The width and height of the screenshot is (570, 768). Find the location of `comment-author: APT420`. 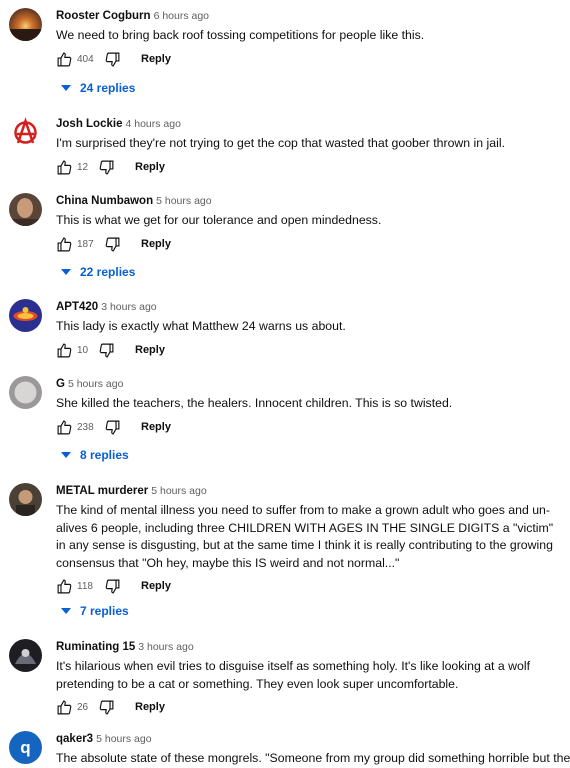

comment-author: APT420 is located at coordinates (77, 307).